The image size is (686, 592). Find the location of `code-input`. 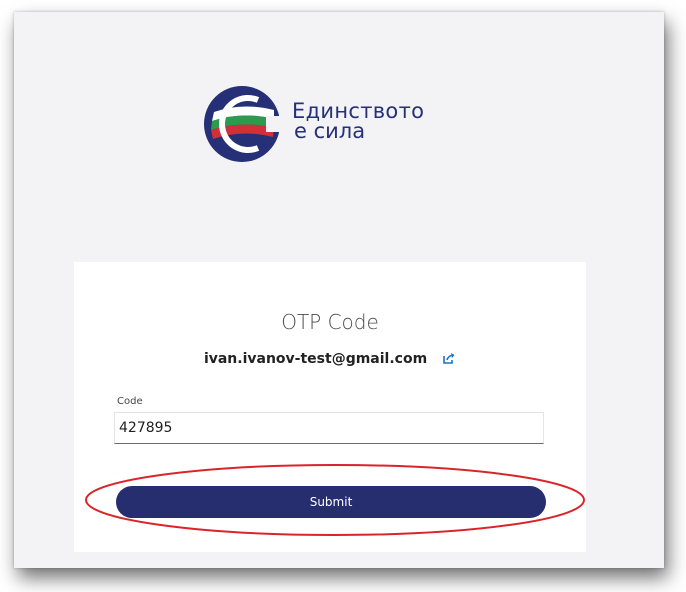

code-input is located at coordinates (329, 428).